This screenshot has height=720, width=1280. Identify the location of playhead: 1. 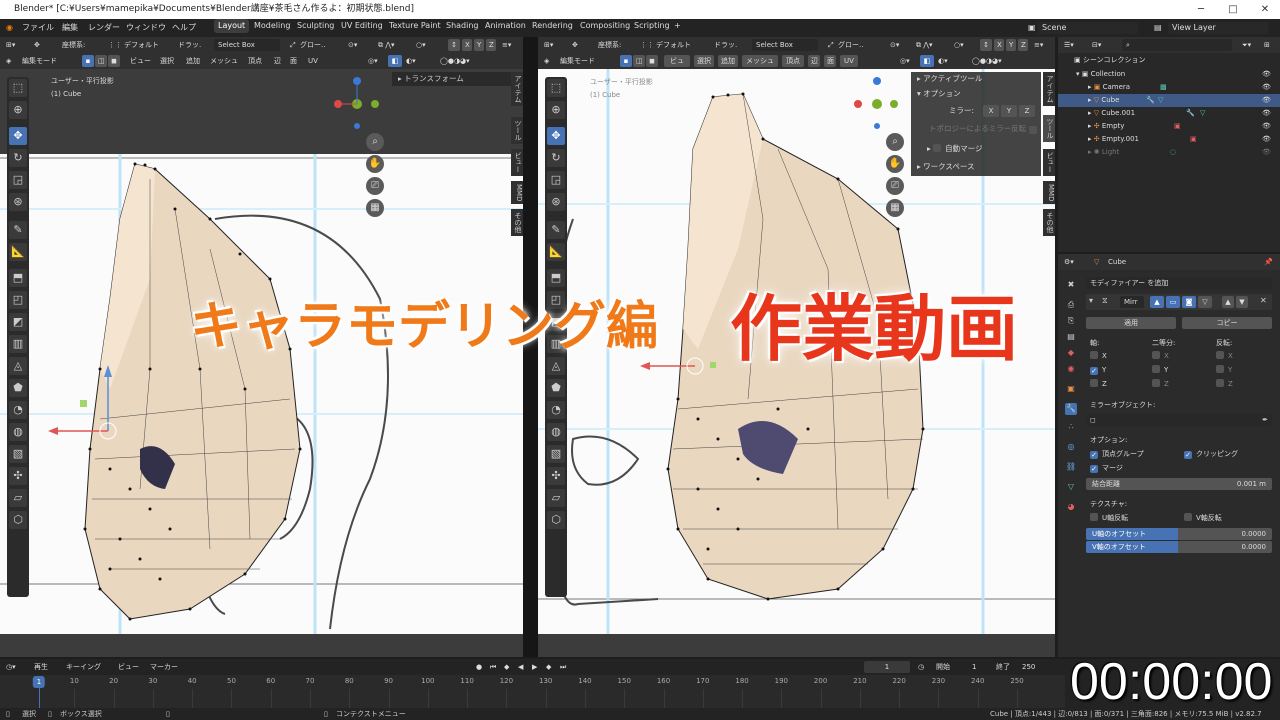
(39, 682).